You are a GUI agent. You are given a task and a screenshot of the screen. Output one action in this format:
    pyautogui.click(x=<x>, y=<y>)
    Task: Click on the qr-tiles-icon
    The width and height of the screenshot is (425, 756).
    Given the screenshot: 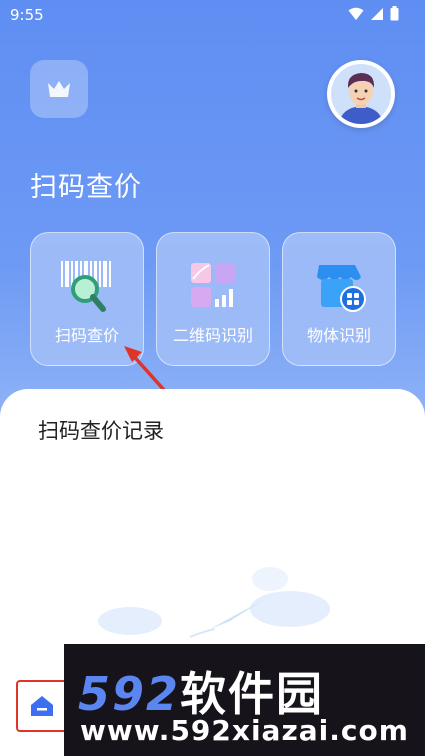 What is the action you would take?
    pyautogui.click(x=213, y=285)
    